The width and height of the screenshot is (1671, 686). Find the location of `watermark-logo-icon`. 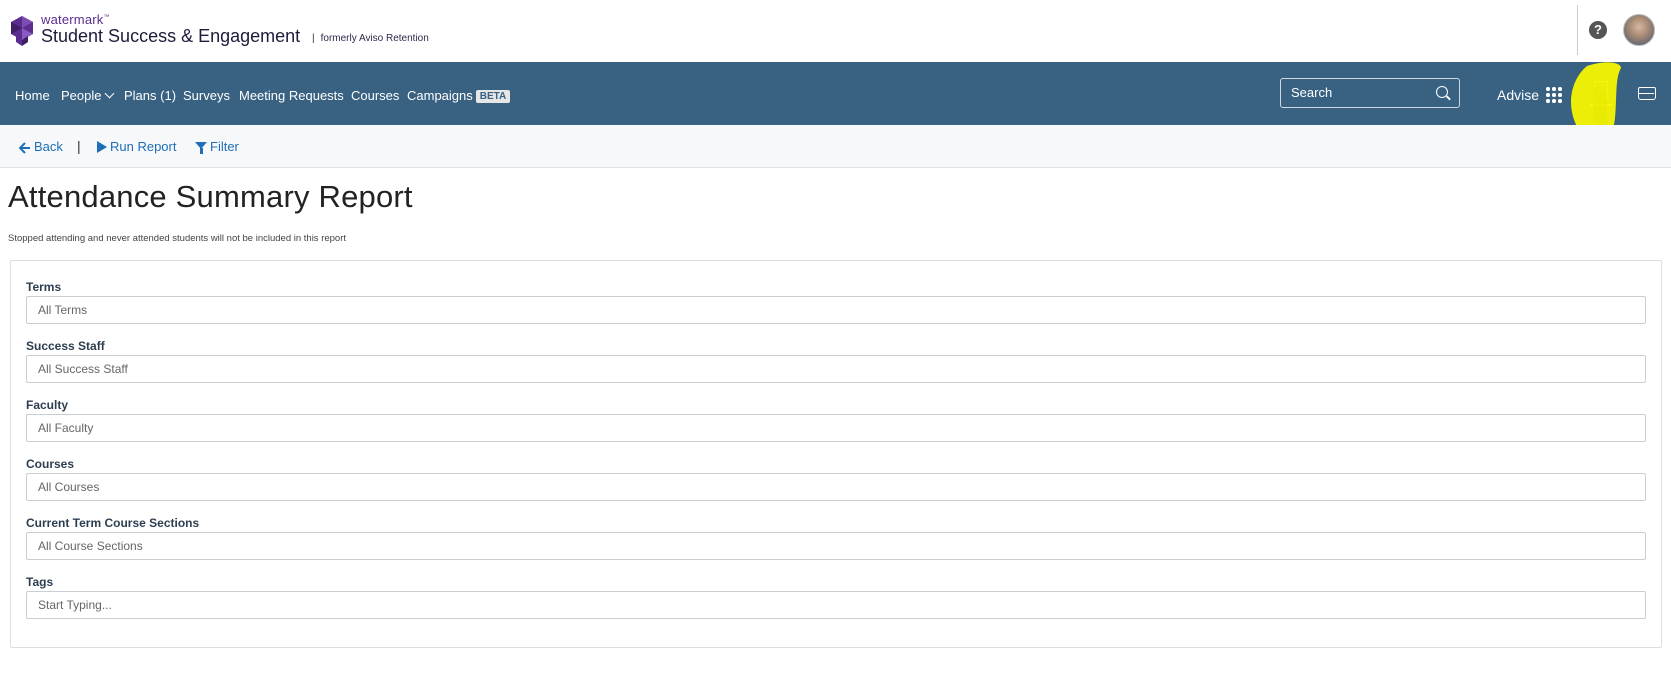

watermark-logo-icon is located at coordinates (22, 31).